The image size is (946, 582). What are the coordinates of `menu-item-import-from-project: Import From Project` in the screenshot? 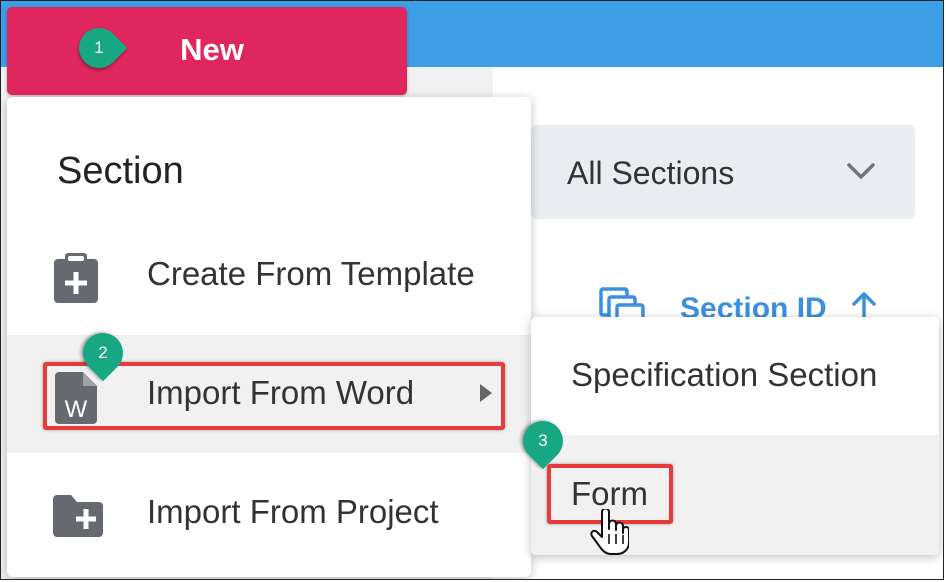 It's located at (269, 514).